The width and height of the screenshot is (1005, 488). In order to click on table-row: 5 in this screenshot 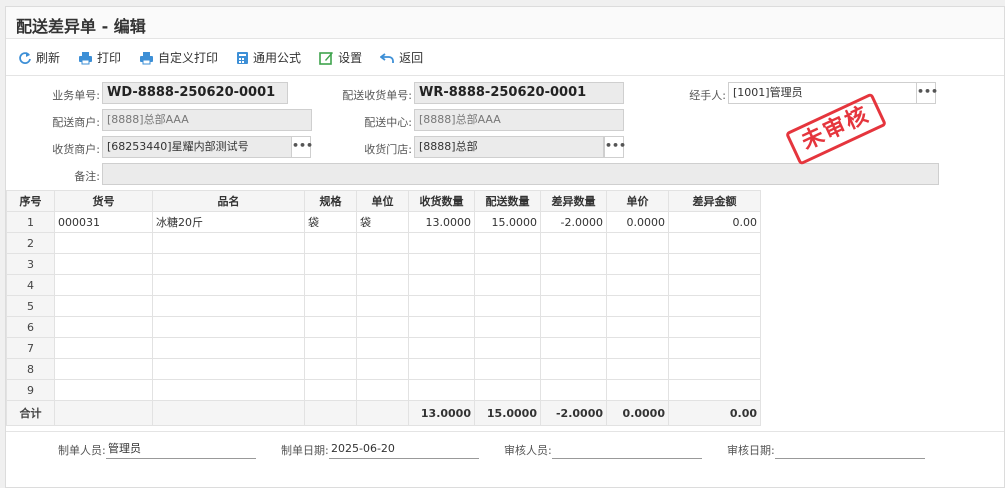, I will do `click(383, 306)`.